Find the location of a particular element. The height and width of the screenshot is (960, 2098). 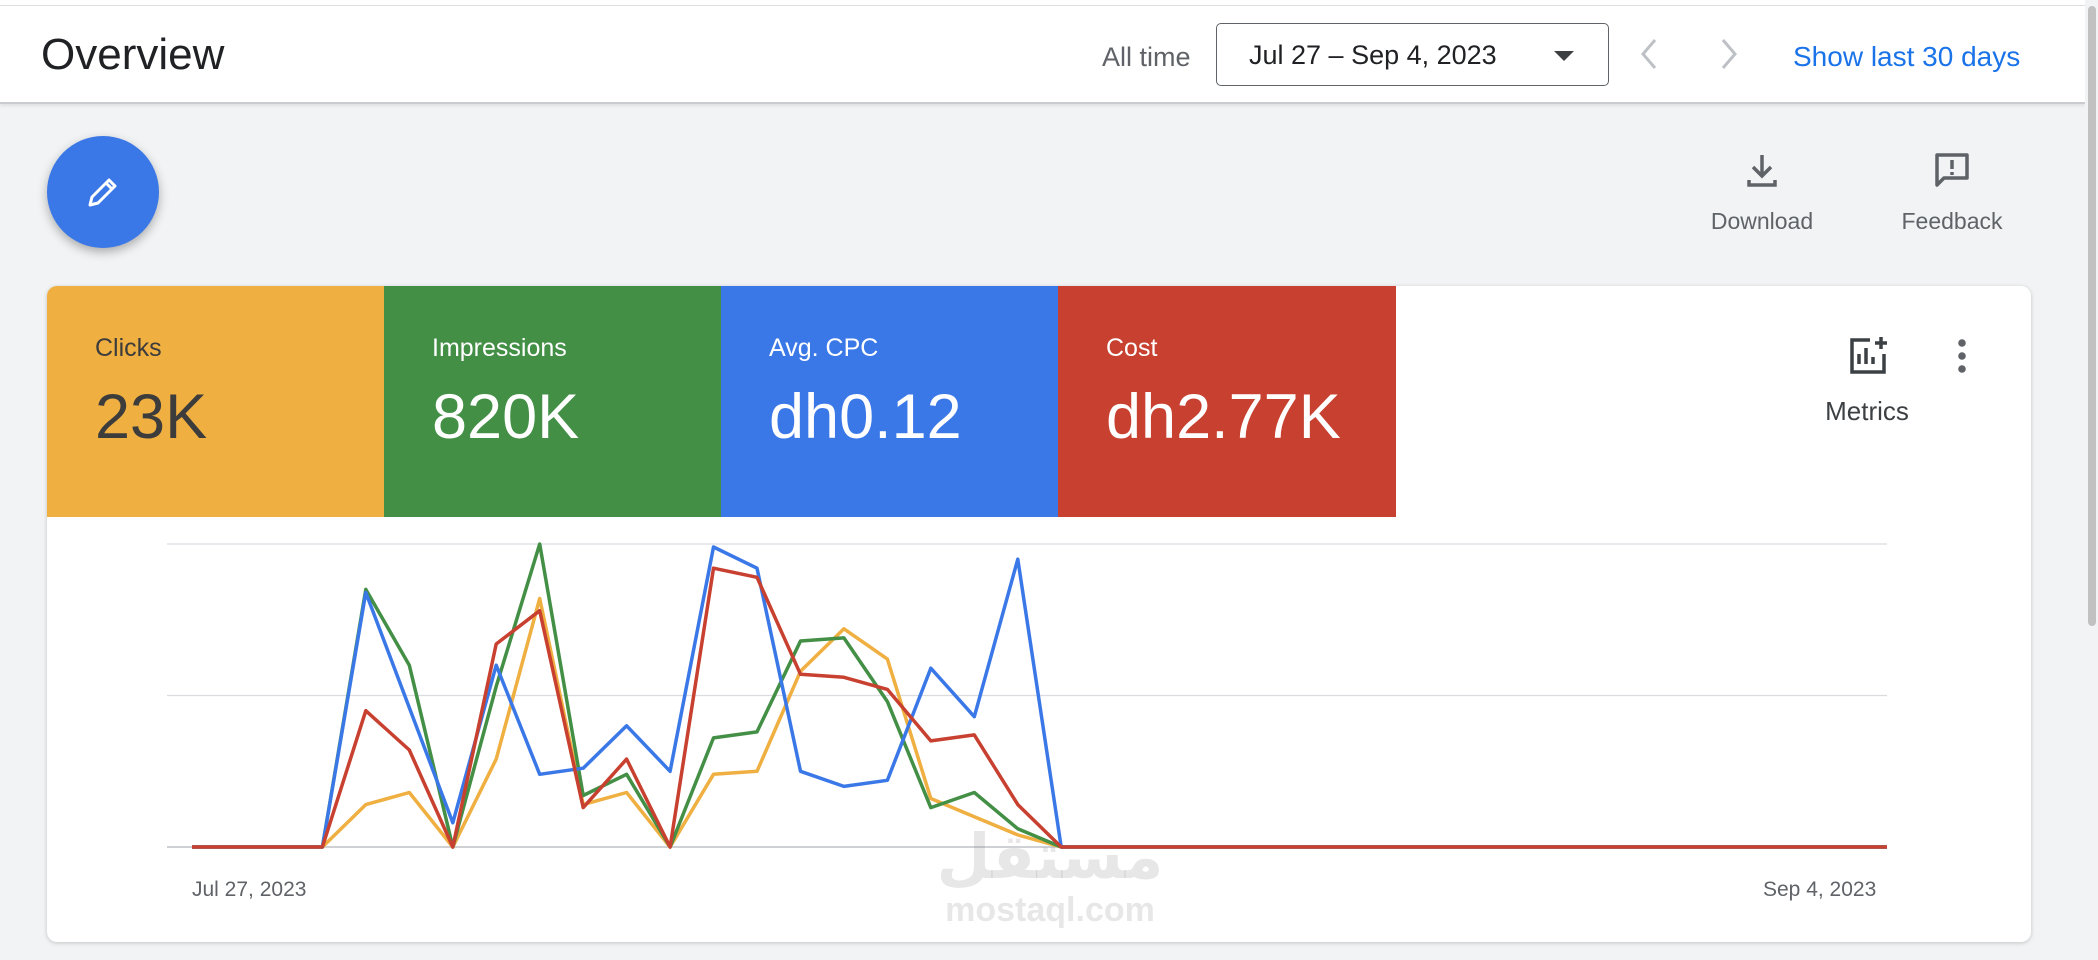

scrollbar-thumb is located at coordinates (2092, 316).